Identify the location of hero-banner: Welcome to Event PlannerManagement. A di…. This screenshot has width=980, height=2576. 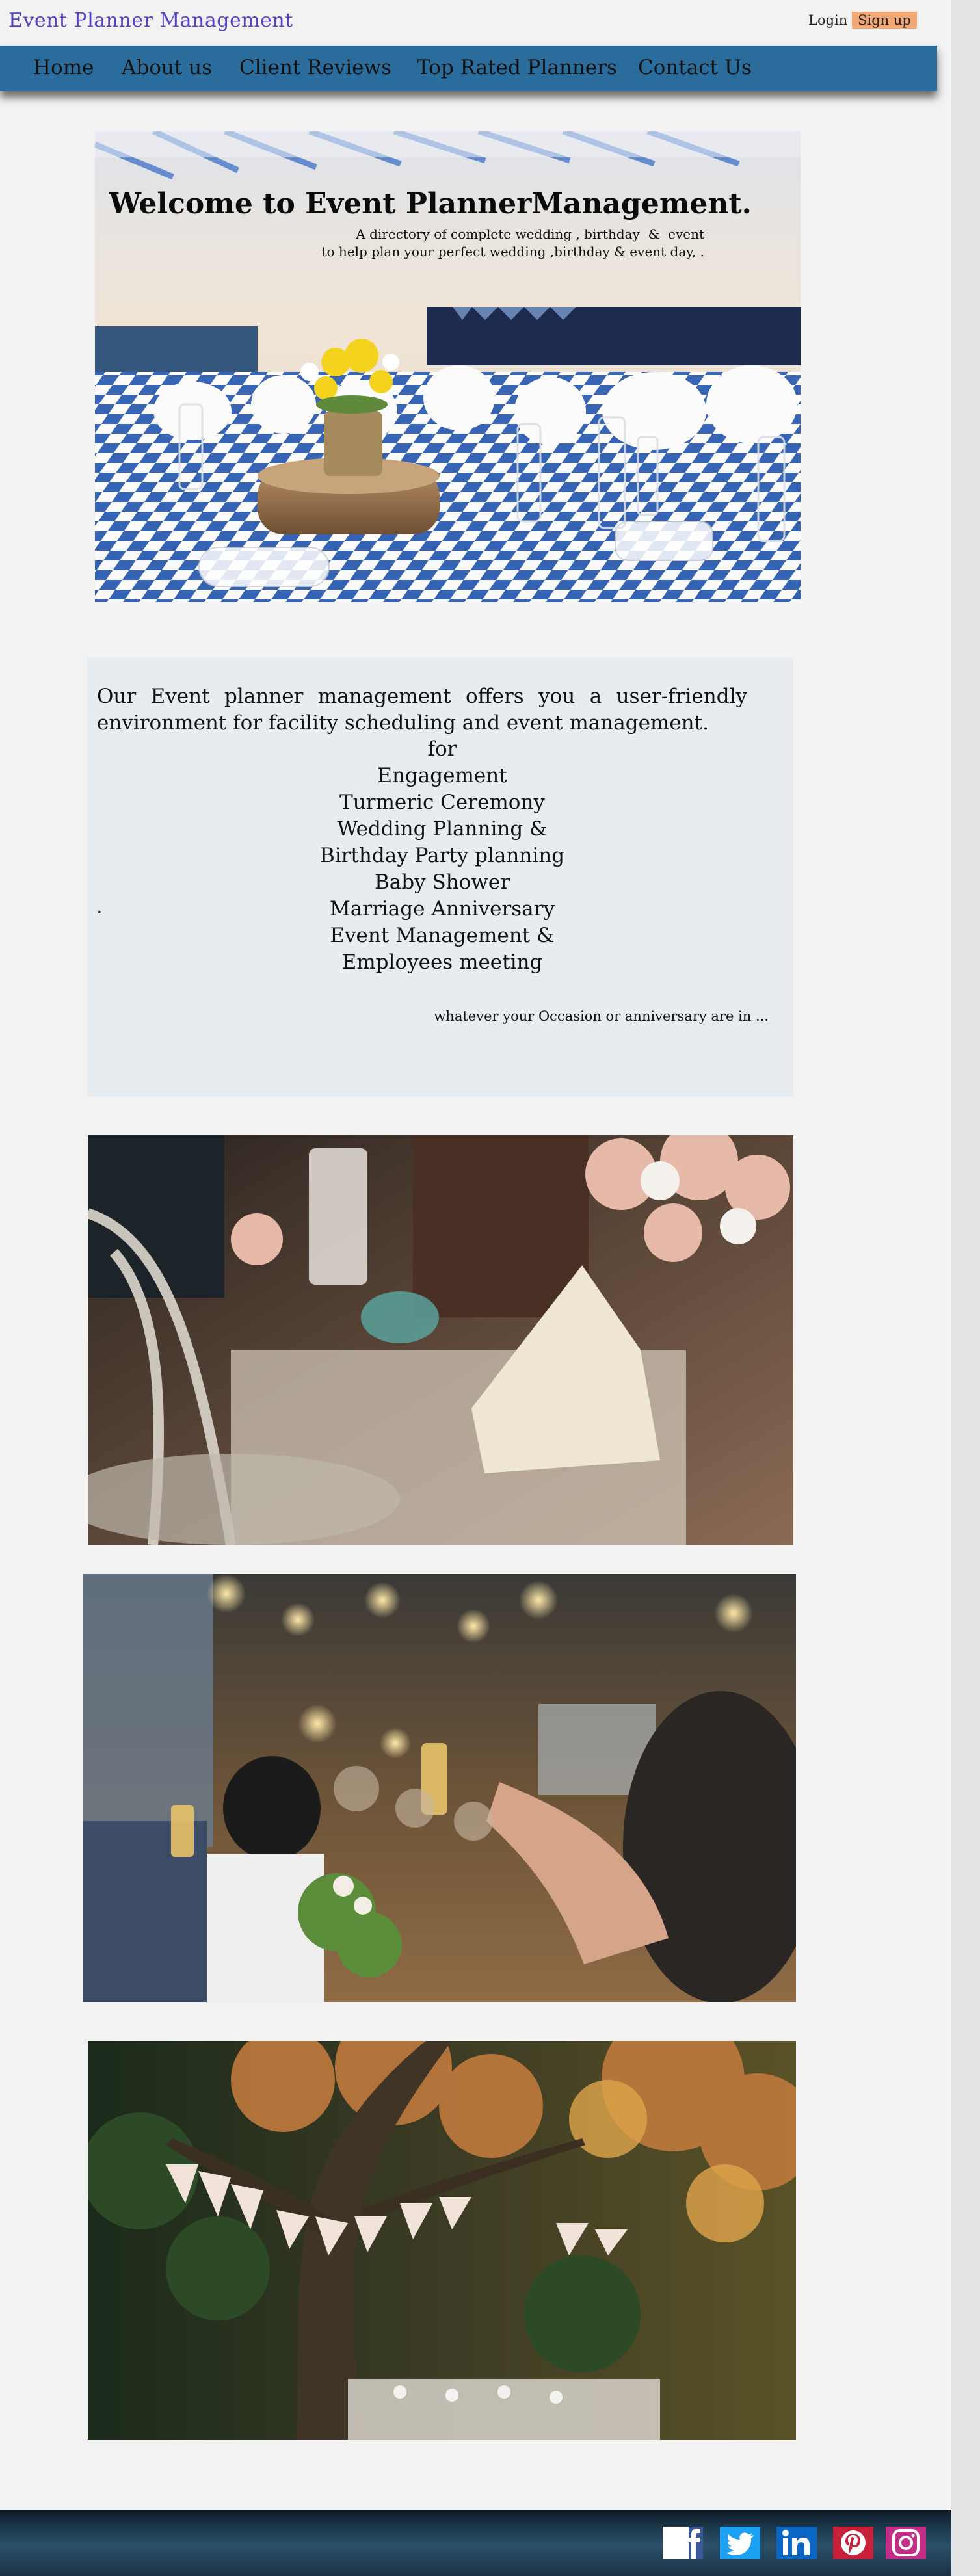
(448, 366).